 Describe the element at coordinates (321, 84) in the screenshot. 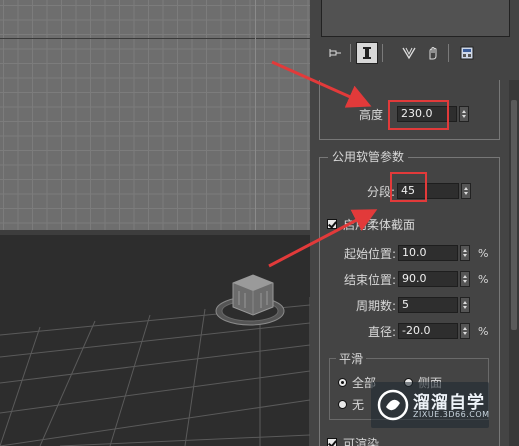

I see `arrow-to-height` at that location.